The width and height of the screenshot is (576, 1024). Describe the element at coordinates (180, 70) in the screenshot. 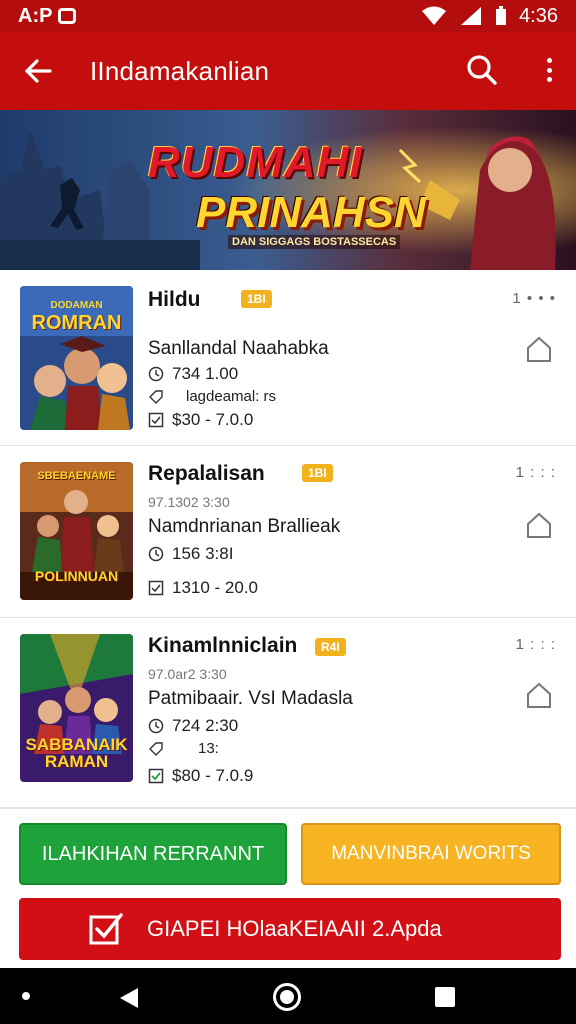

I see `page-title: IIndamakanlian` at that location.